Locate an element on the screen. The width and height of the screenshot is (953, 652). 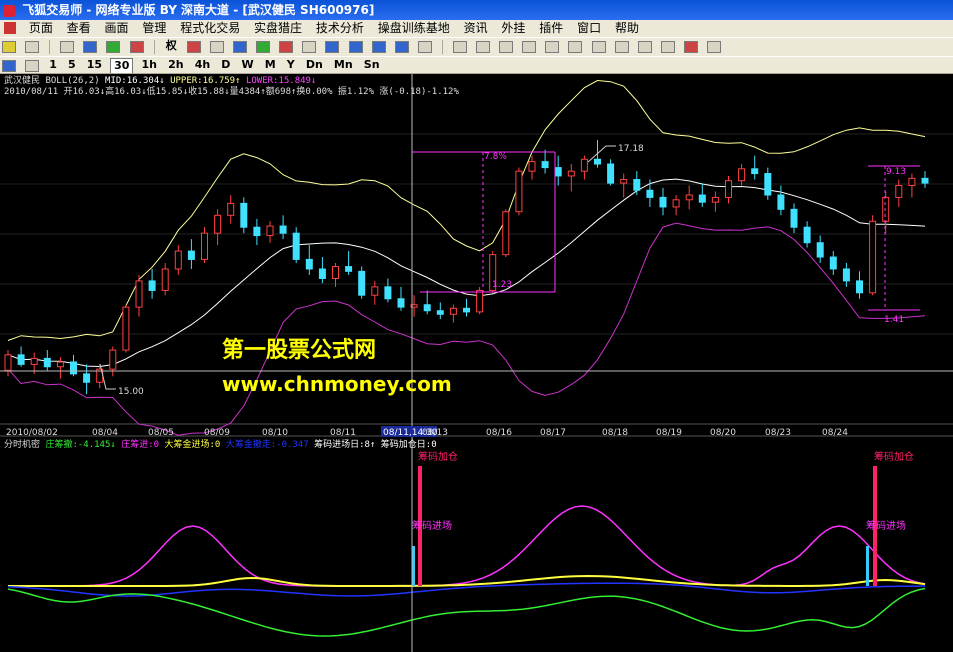
home-icon is located at coordinates (9, 47).